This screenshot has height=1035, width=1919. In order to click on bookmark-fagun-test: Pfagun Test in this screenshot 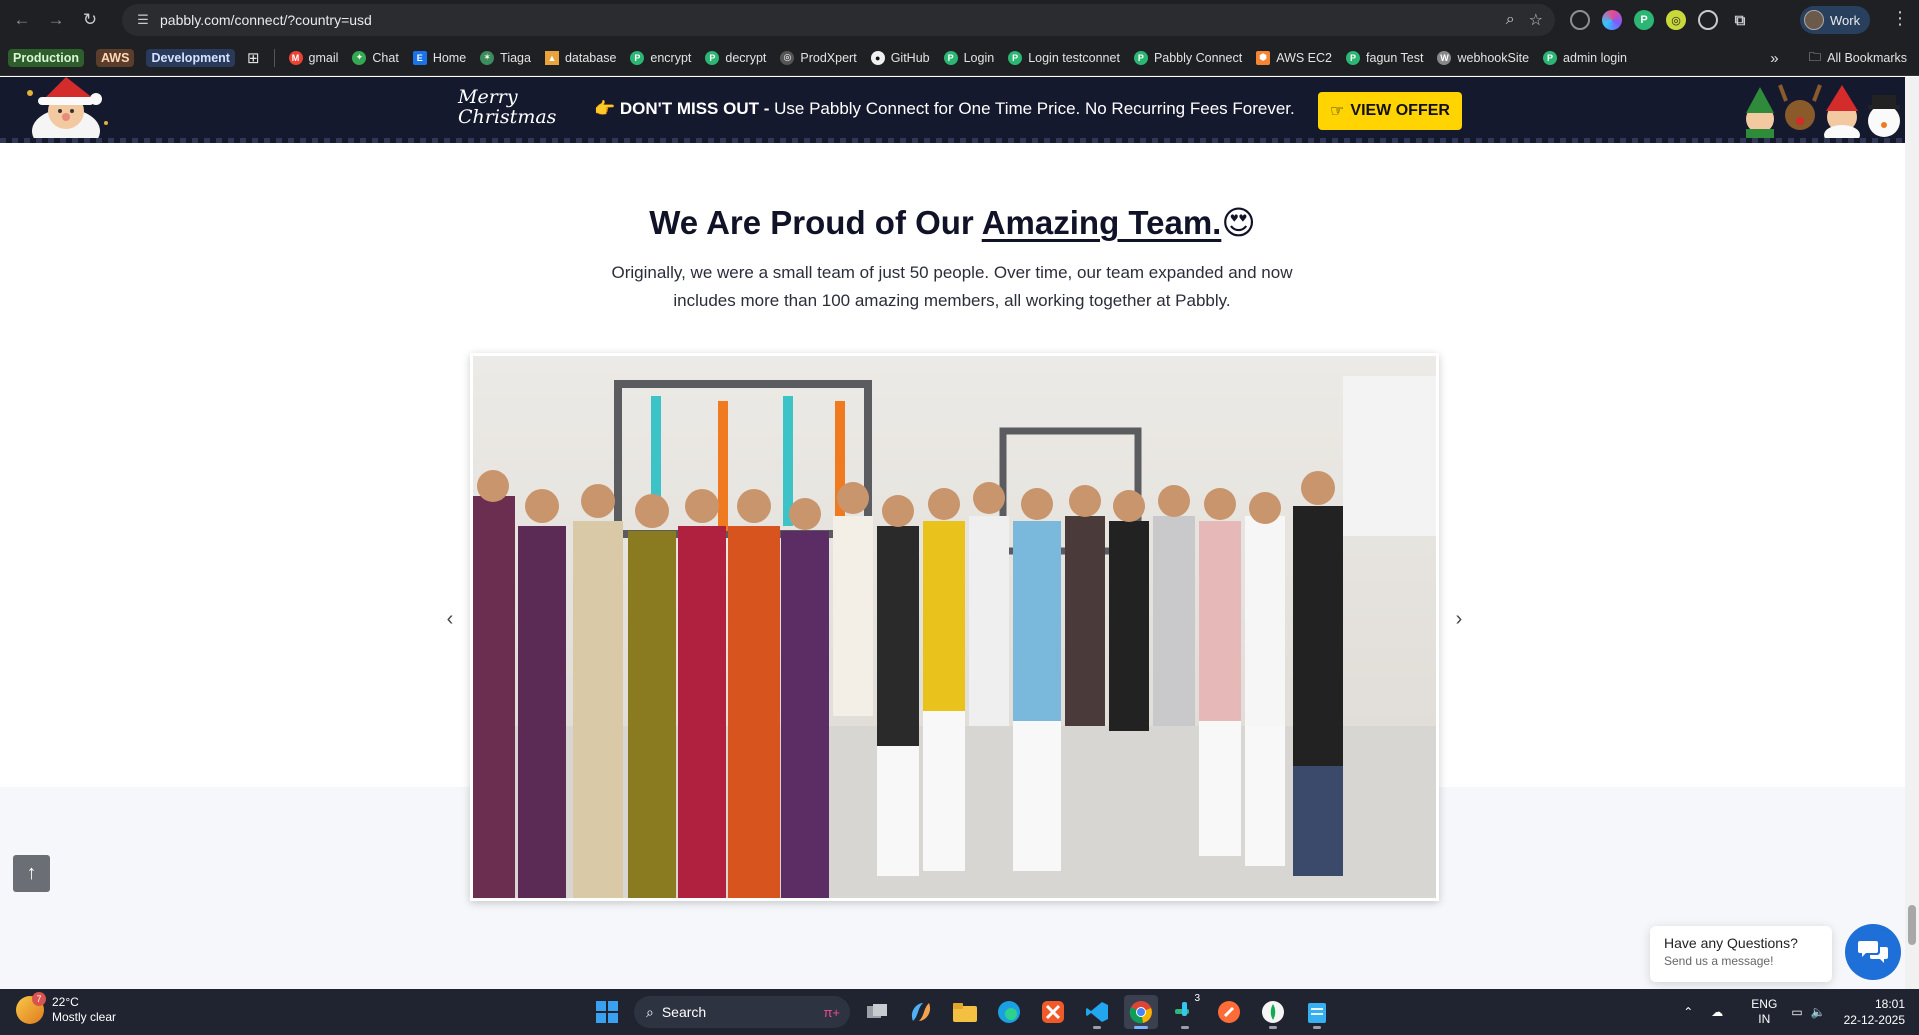, I will do `click(1384, 57)`.